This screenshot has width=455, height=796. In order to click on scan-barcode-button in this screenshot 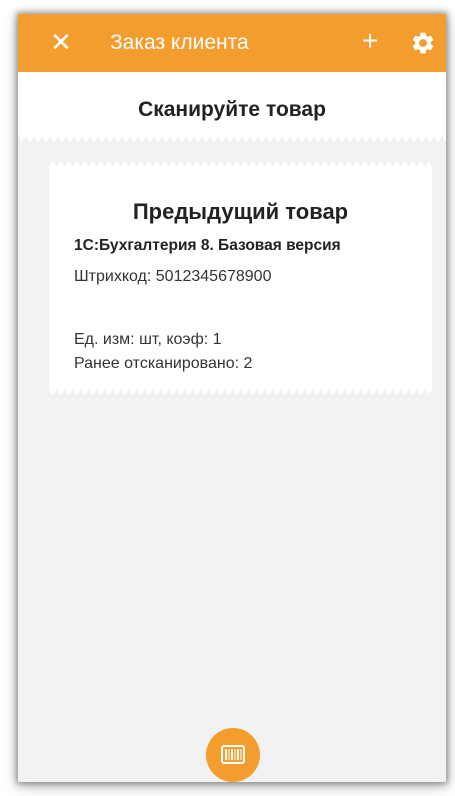, I will do `click(233, 755)`.